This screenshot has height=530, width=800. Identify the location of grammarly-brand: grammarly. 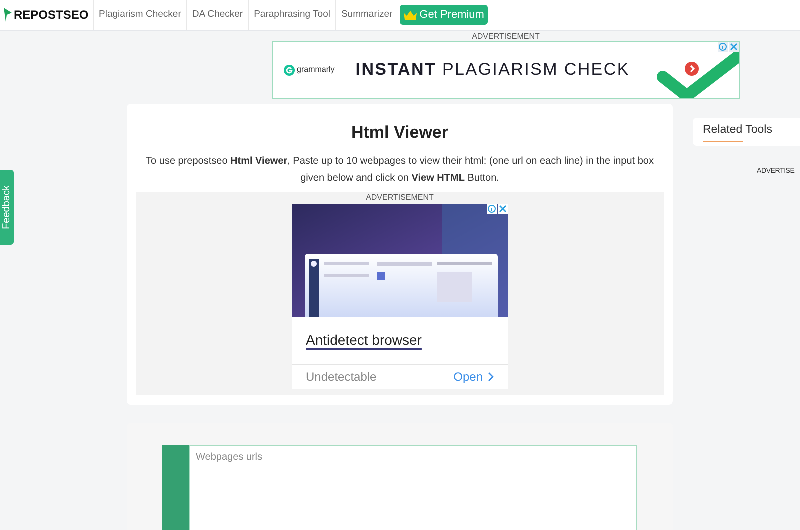
(316, 70).